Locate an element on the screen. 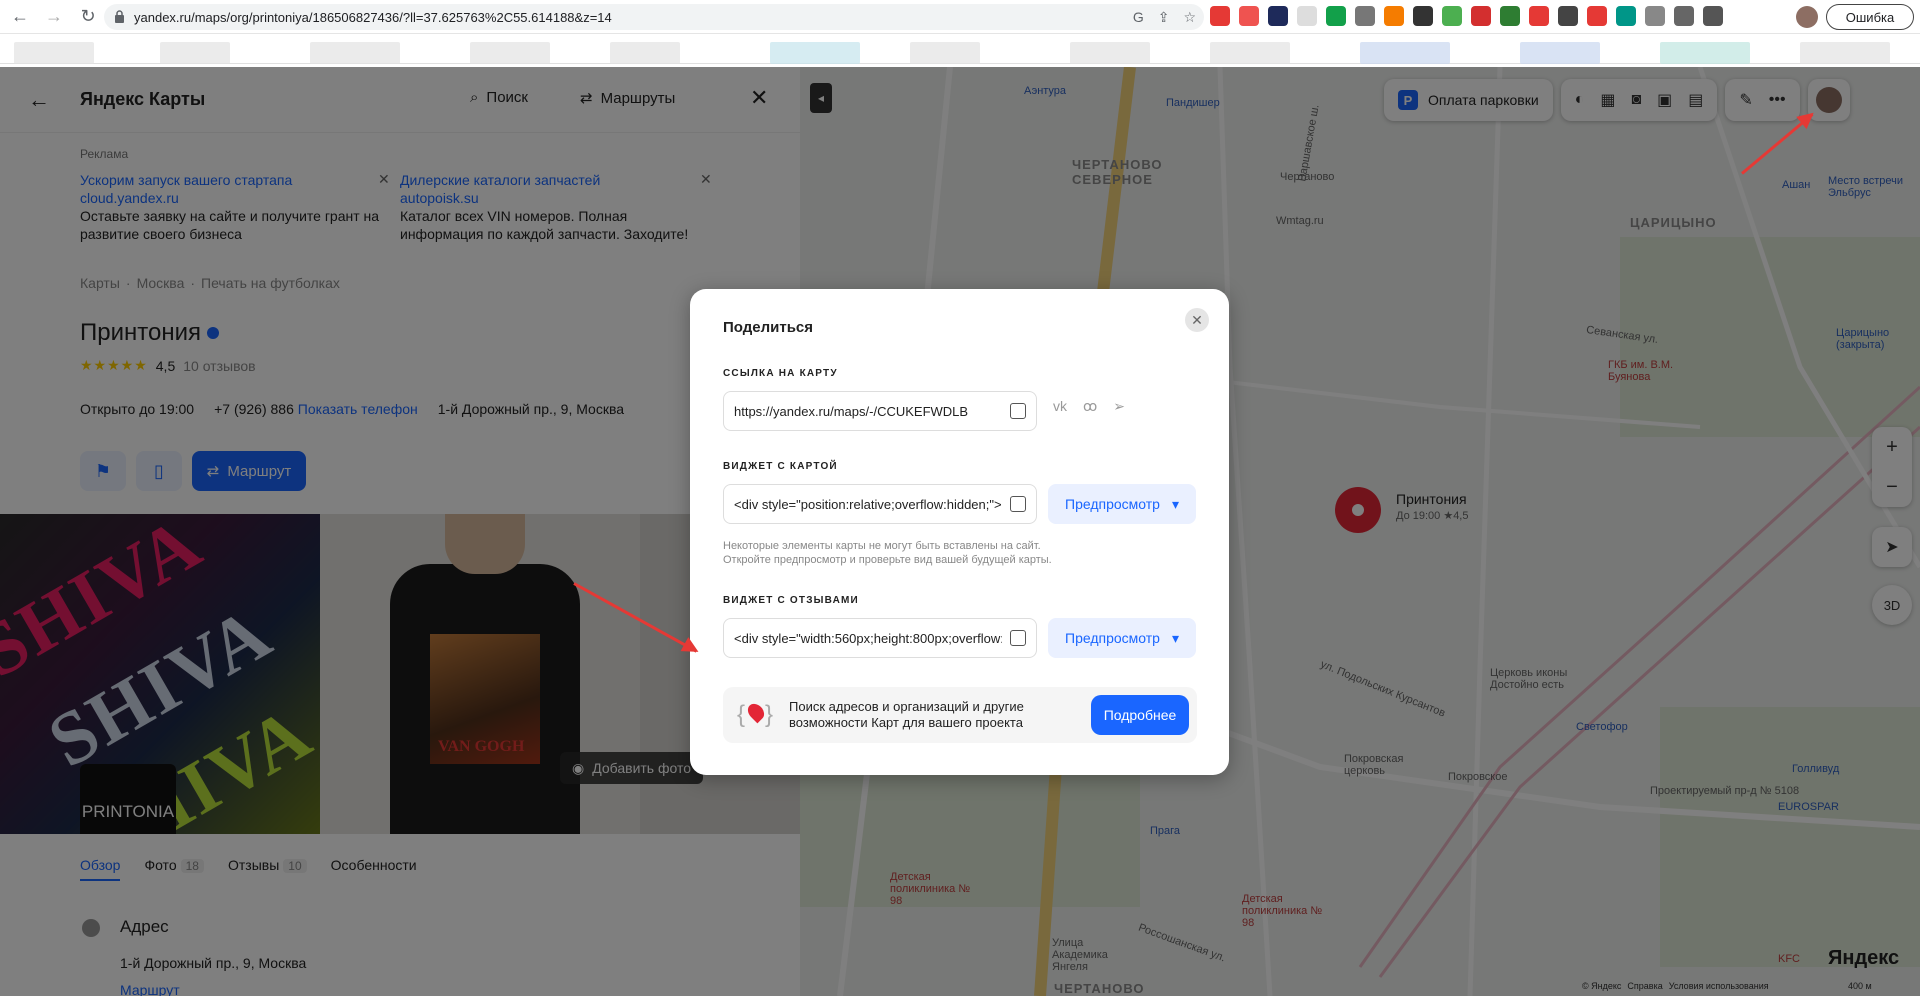 This screenshot has width=1920, height=996. profile-error-button: Ошибка is located at coordinates (1870, 17).